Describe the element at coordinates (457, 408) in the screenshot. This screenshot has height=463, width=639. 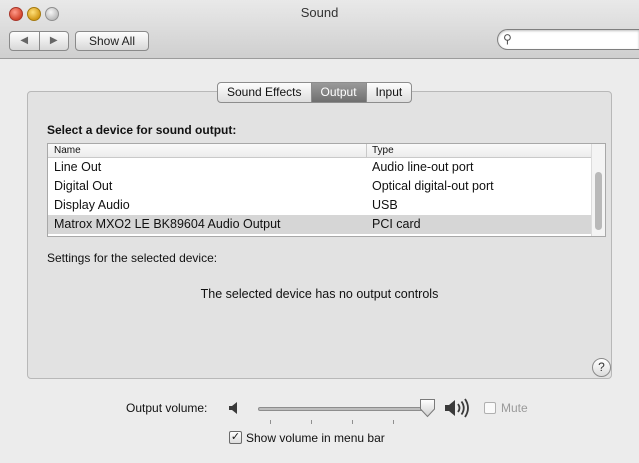
I see `speaker-high-icon` at that location.